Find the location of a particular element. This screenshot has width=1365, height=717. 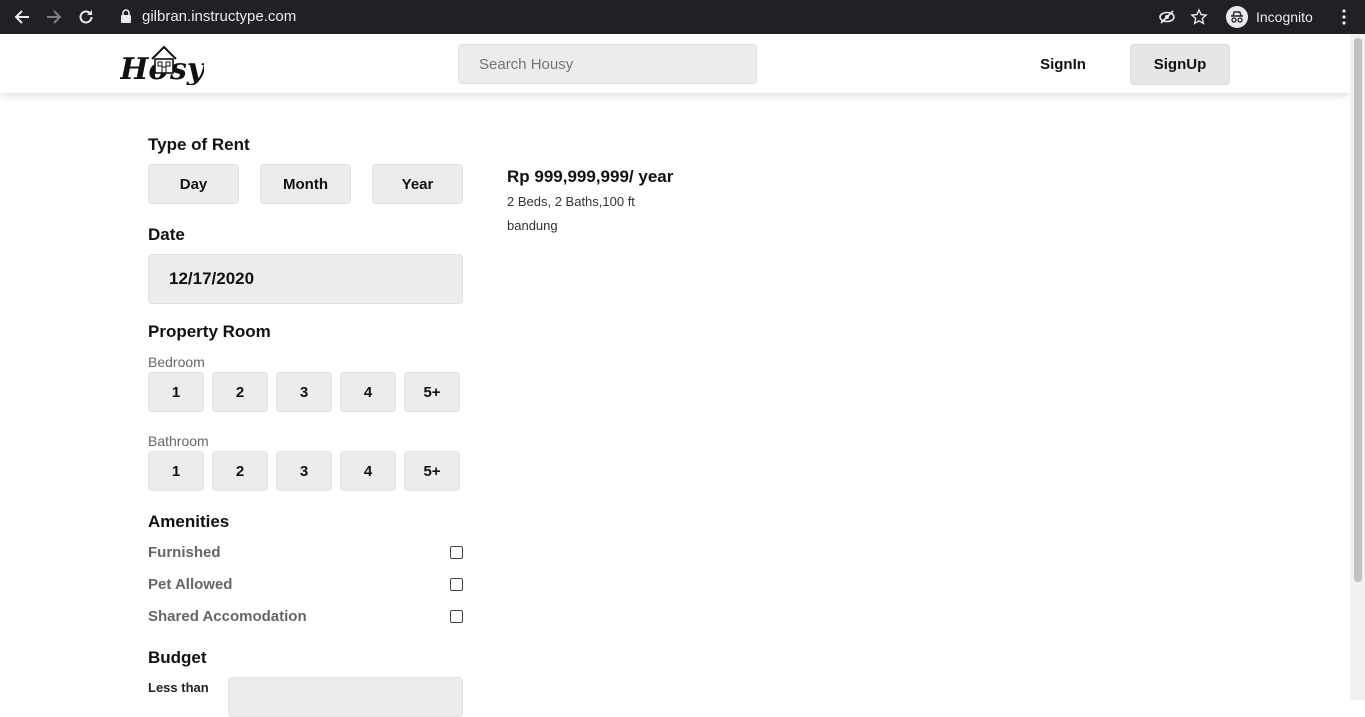

bedroom-option: 2 is located at coordinates (240, 392).